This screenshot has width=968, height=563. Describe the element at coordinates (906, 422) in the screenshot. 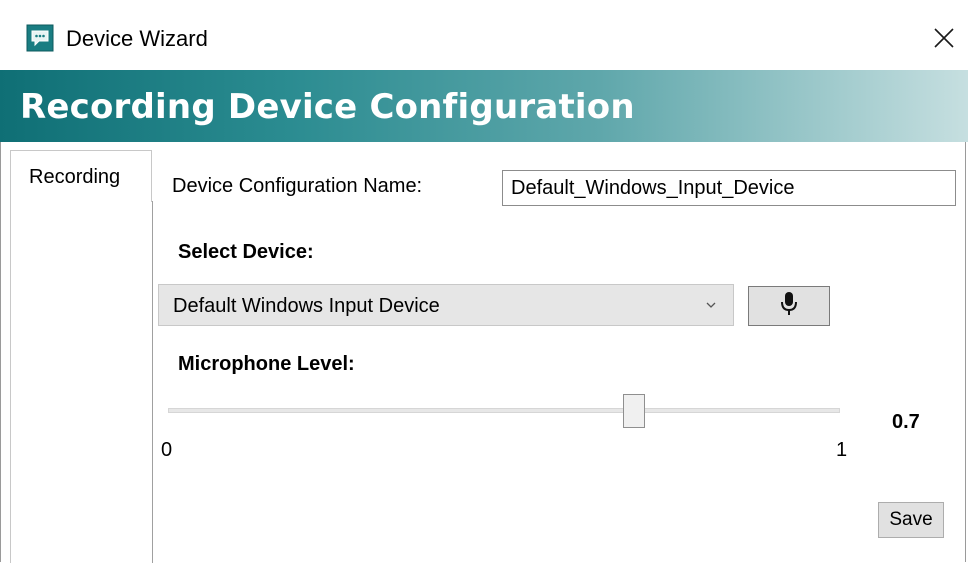

I see `mic-level-value: 0.7` at that location.